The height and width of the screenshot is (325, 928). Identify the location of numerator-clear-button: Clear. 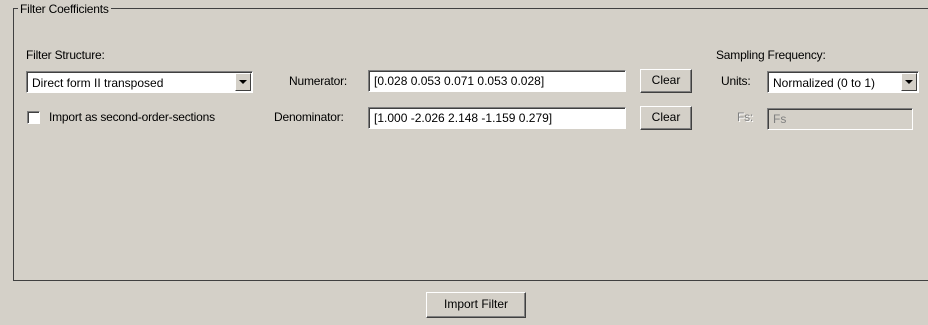
(666, 81).